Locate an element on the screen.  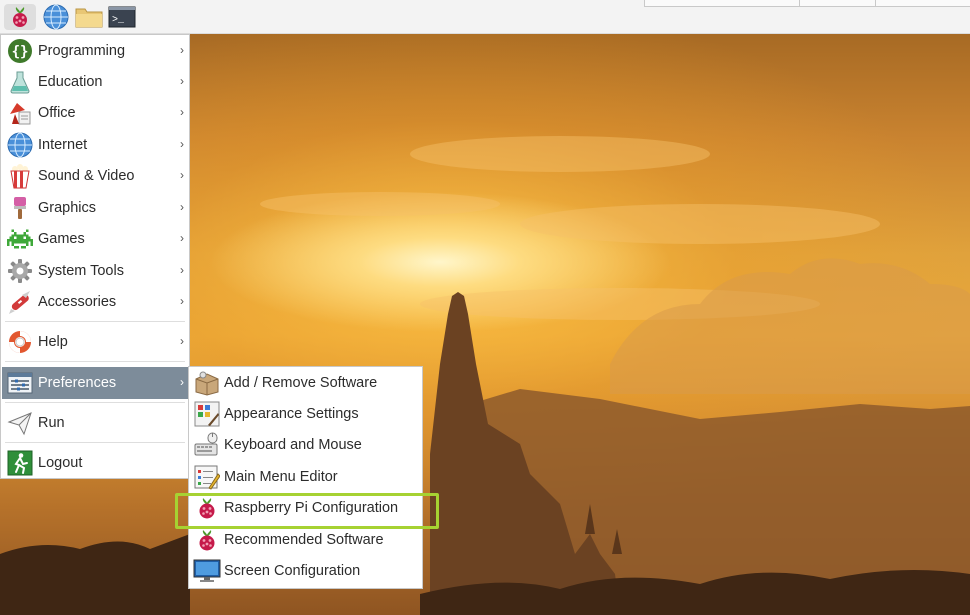
menu-item-system-tools: System Tools › is located at coordinates (95, 271).